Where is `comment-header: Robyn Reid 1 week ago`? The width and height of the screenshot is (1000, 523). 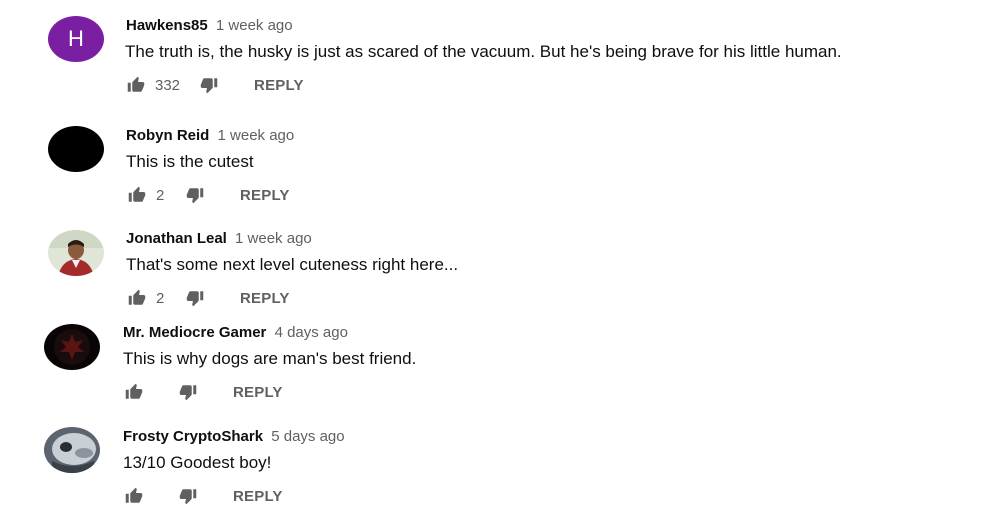 comment-header: Robyn Reid 1 week ago is located at coordinates (210, 136).